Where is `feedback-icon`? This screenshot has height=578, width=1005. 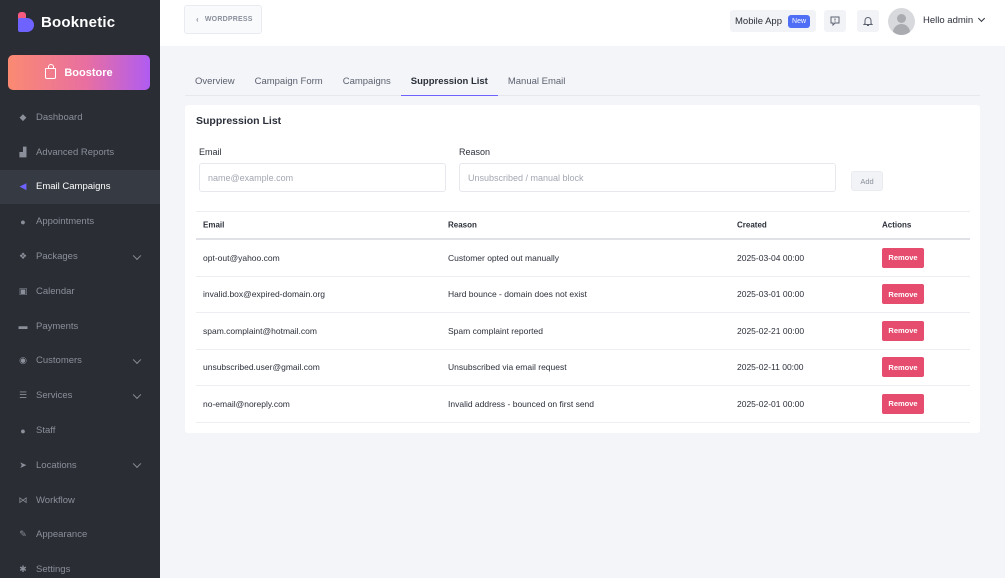
feedback-icon is located at coordinates (835, 21).